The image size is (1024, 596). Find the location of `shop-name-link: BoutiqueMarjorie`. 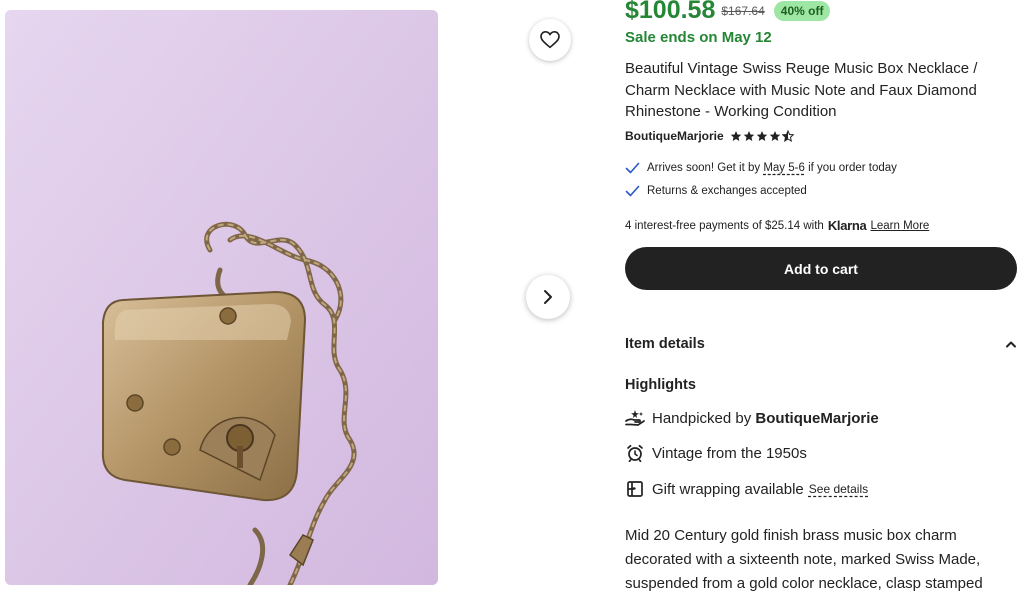

shop-name-link: BoutiqueMarjorie is located at coordinates (674, 136).